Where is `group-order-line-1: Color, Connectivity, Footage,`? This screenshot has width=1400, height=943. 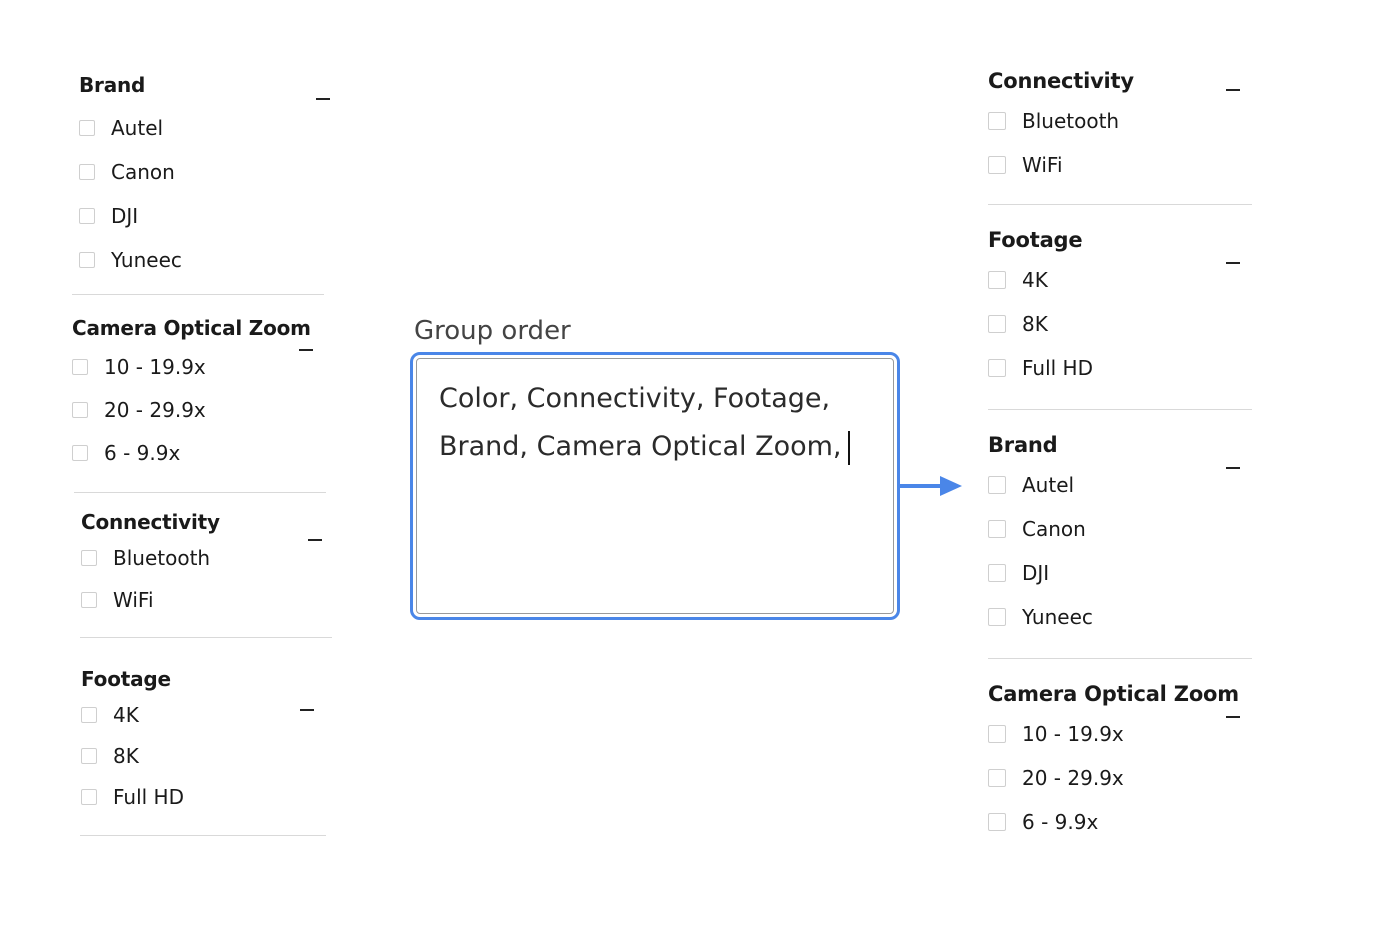
group-order-line-1: Color, Connectivity, Footage, is located at coordinates (635, 398).